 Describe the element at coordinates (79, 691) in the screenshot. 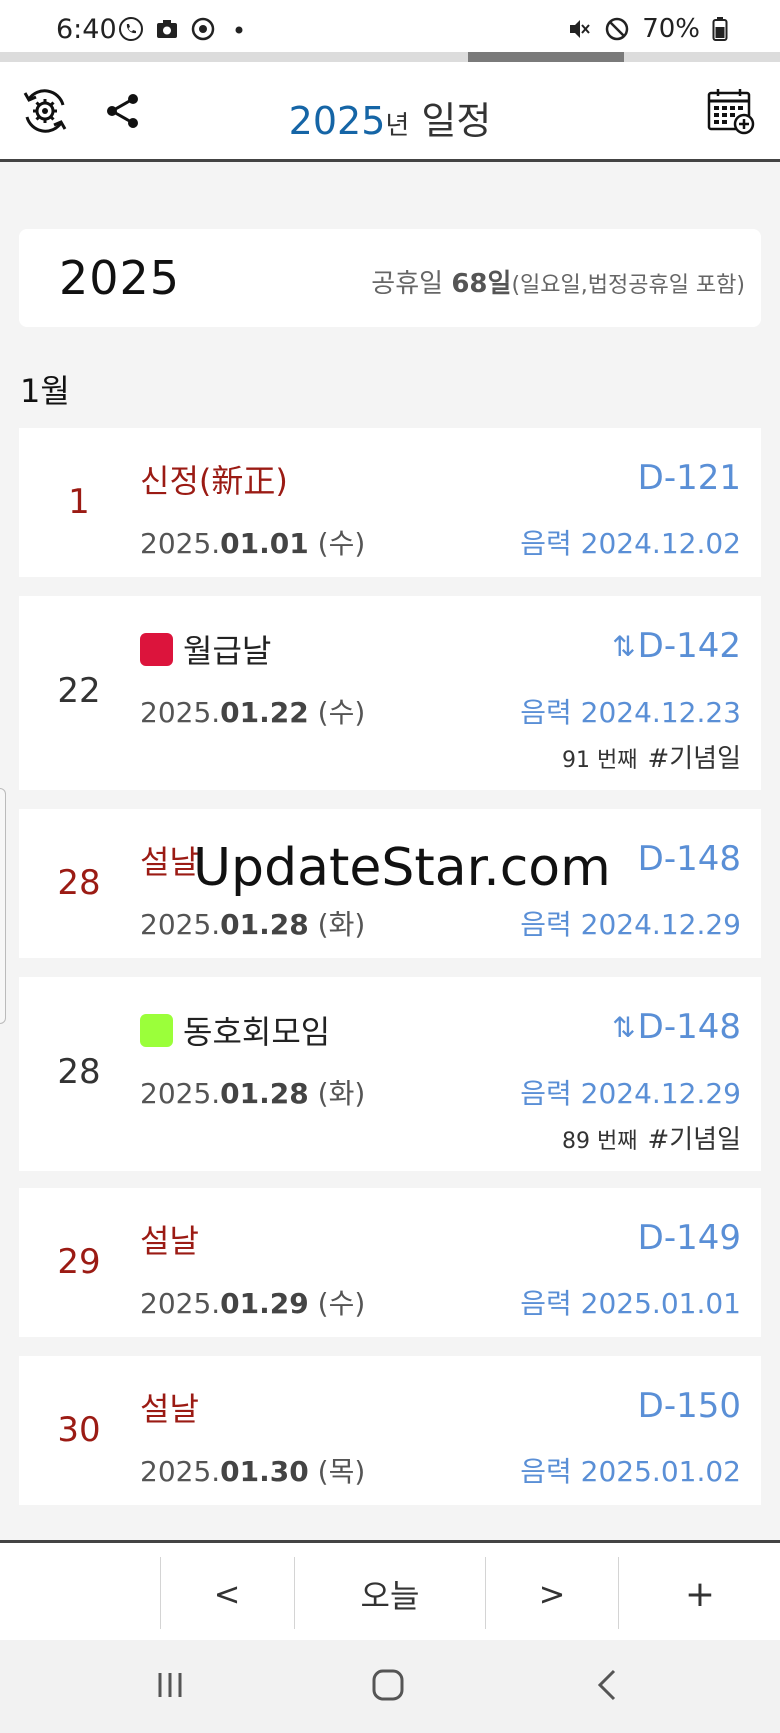

I see `event-day: 22` at that location.